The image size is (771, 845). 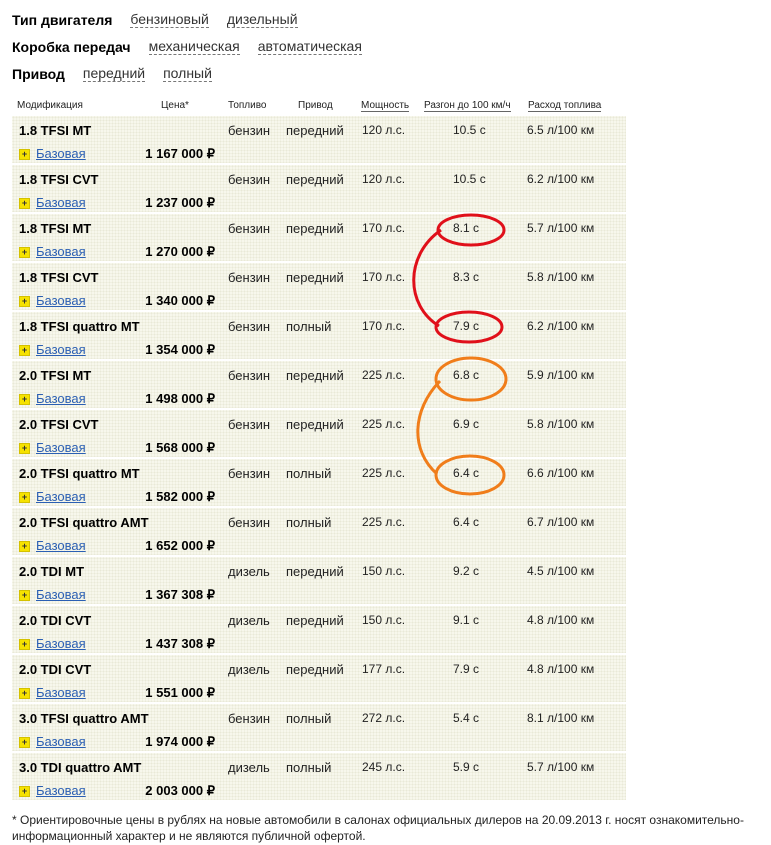 I want to click on header-drive: Привод, so click(x=315, y=105).